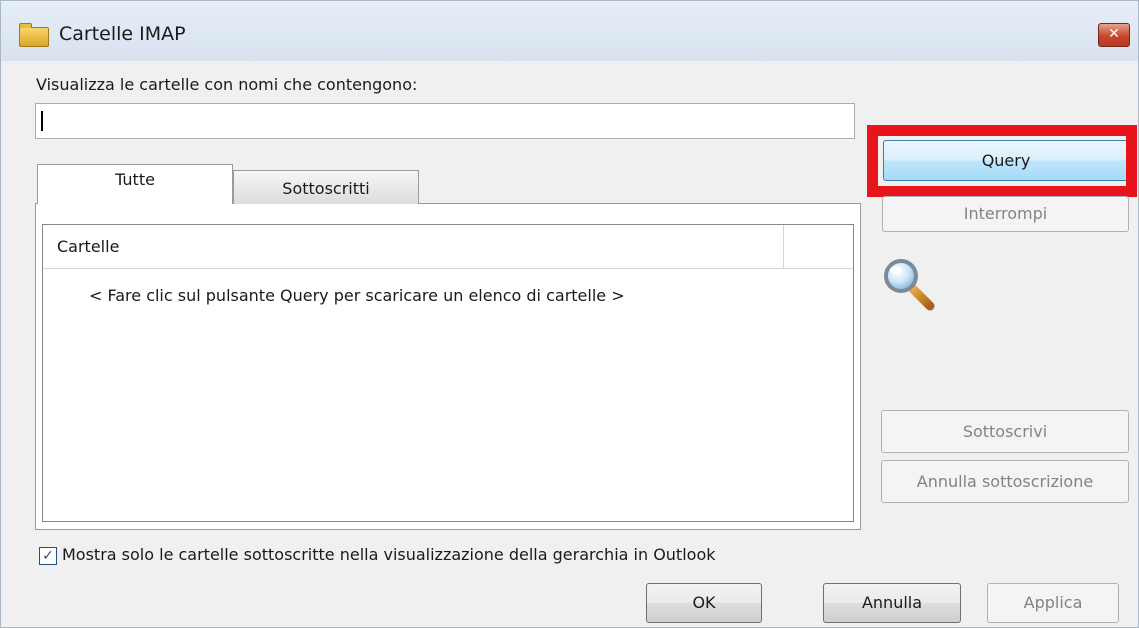 The image size is (1139, 628). I want to click on column-divider, so click(783, 246).